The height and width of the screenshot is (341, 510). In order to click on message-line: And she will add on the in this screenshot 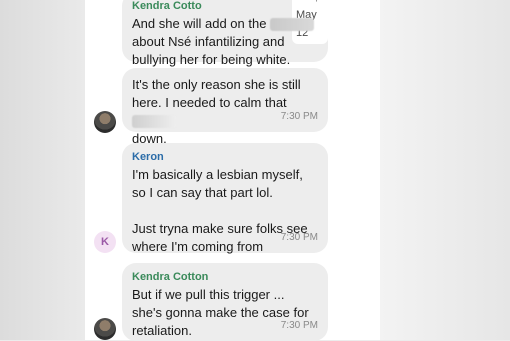, I will do `click(199, 23)`.